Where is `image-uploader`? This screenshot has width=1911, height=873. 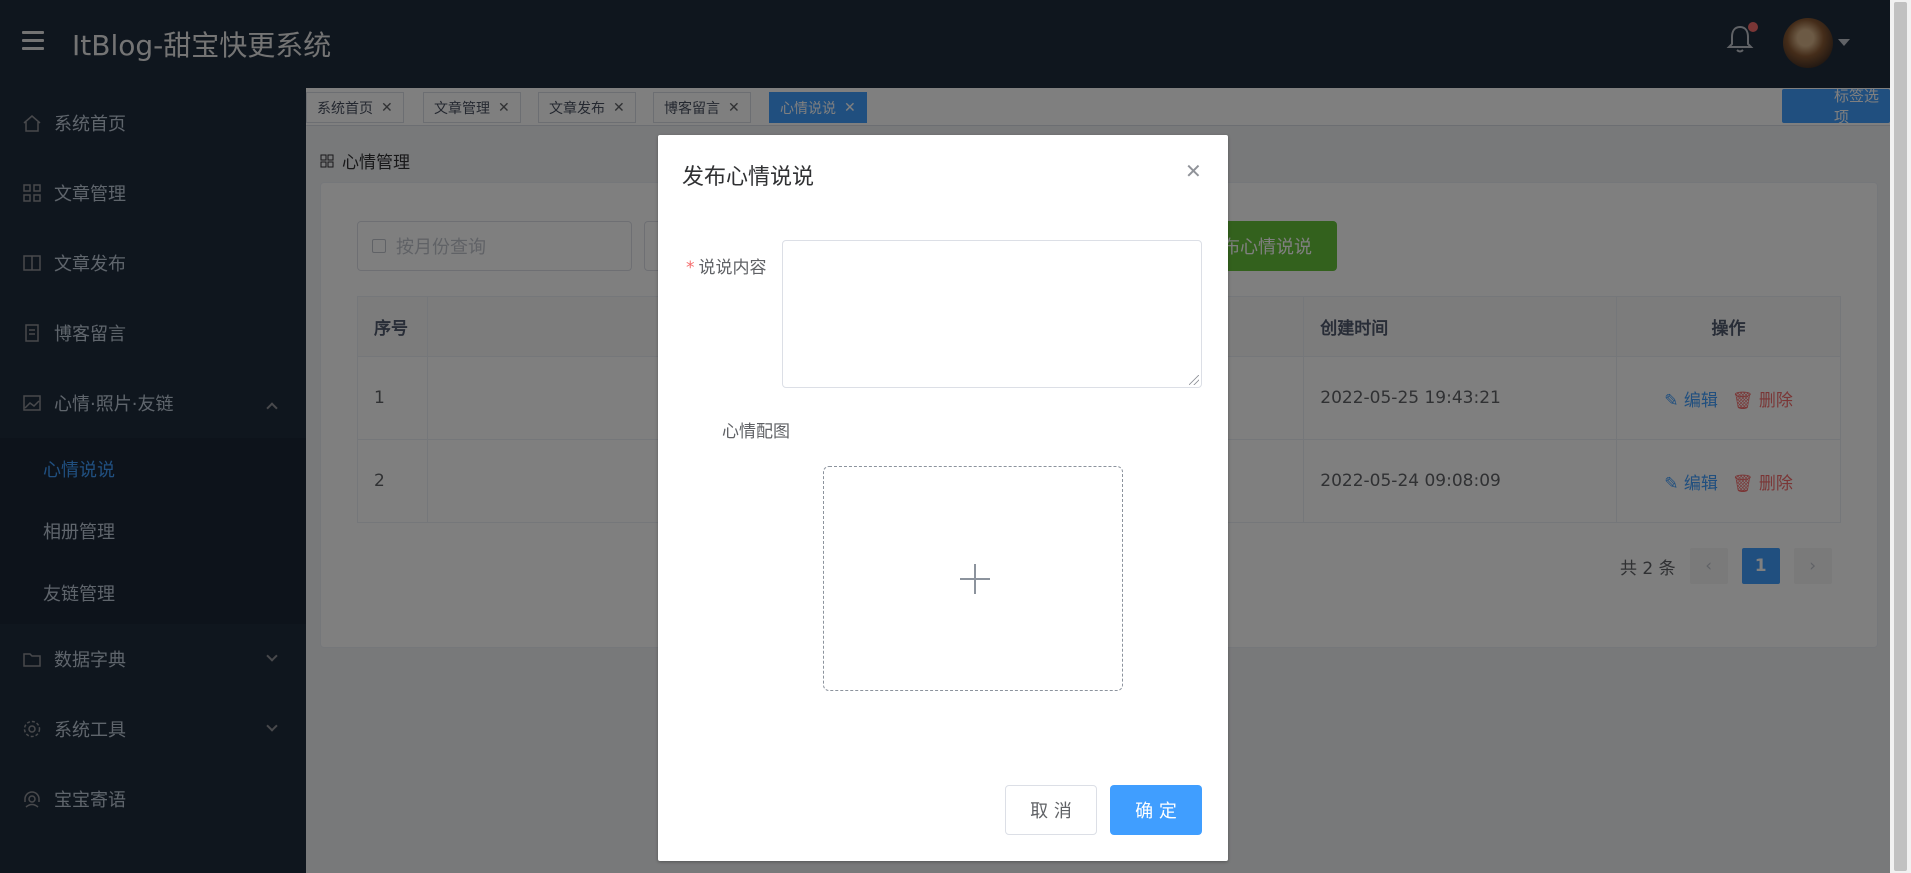 image-uploader is located at coordinates (973, 578).